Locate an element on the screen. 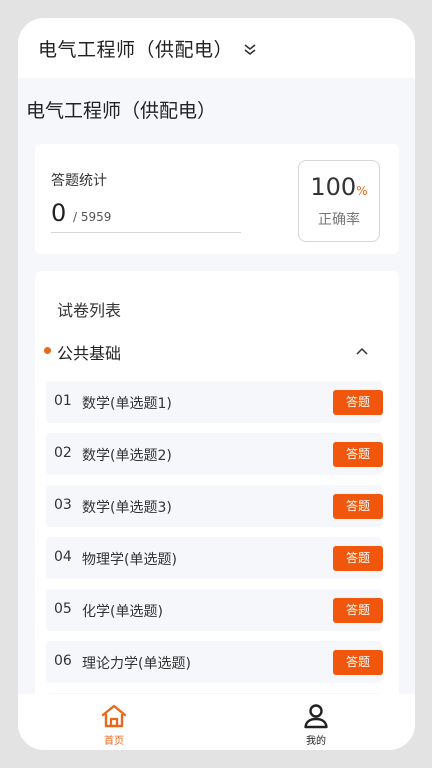 Image resolution: width=432 pixels, height=768 pixels. list-item: 01 数学(单选题1) 答题 is located at coordinates (214, 402).